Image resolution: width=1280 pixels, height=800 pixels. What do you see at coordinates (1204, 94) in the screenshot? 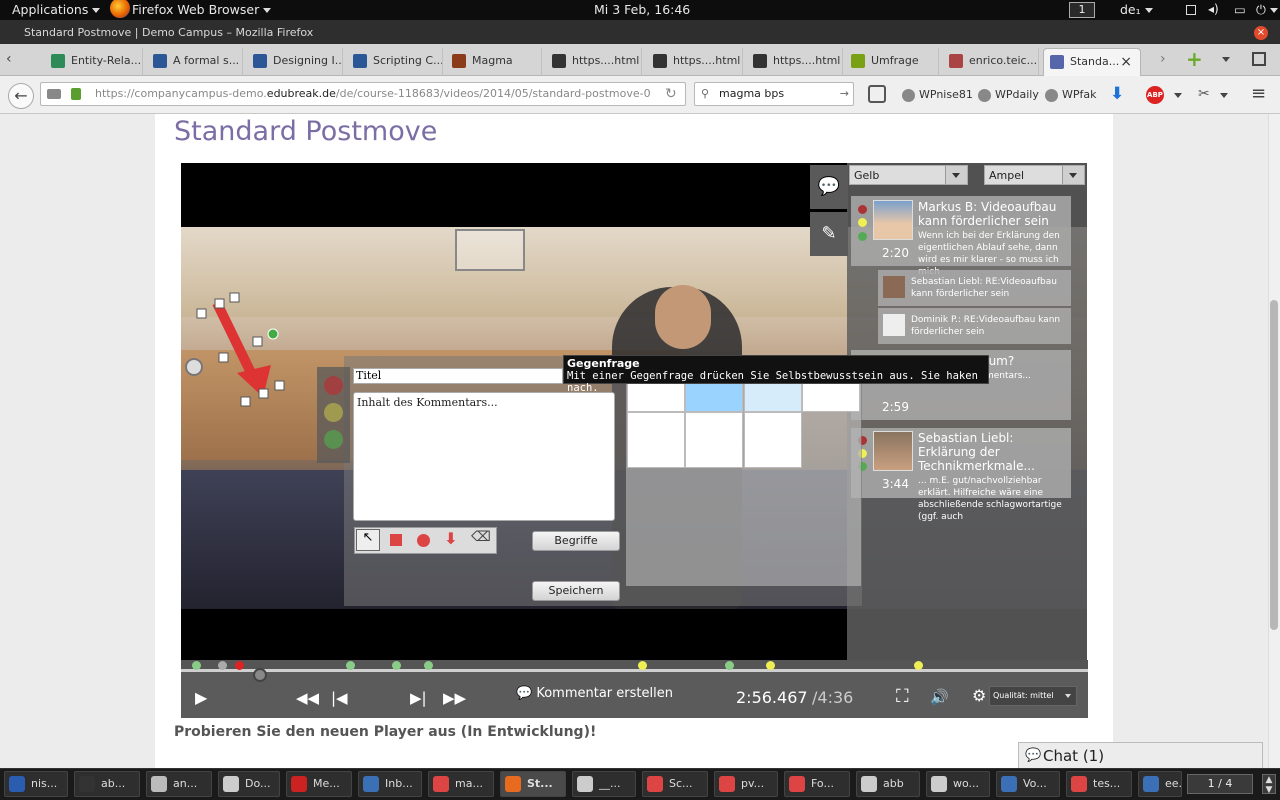
I see `extension-icon: ✂` at bounding box center [1204, 94].